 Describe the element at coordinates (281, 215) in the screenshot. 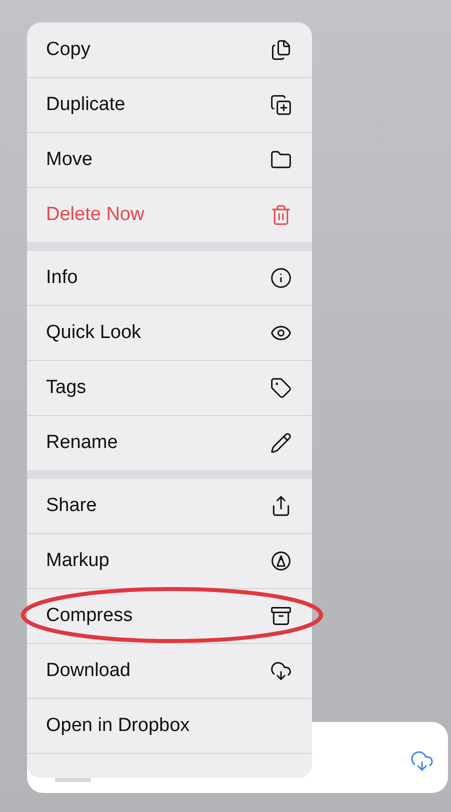

I see `trash-icon` at that location.